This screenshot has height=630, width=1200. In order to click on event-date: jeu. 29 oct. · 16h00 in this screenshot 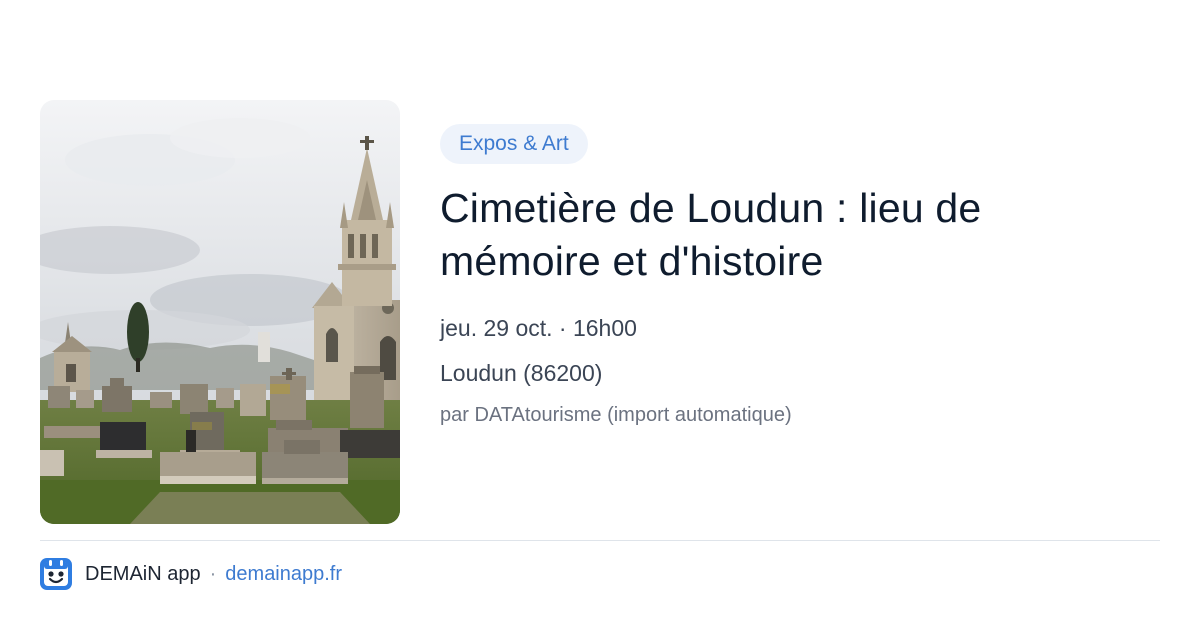, I will do `click(538, 328)`.